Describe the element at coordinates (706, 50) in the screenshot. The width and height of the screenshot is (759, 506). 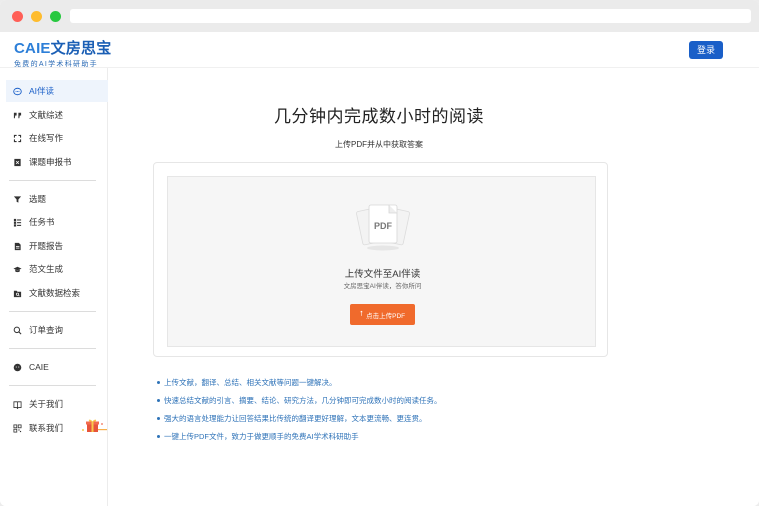
I see `login-button: 登录` at that location.